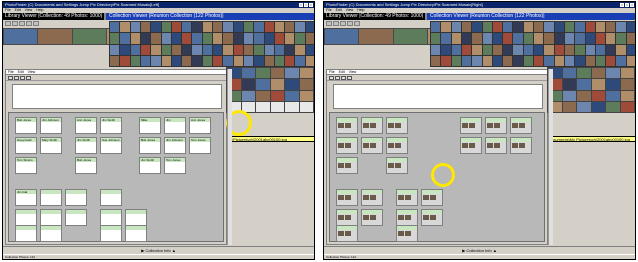 This screenshot has height=262, width=638. What do you see at coordinates (26, 165) in the screenshot?
I see `person-card: Tom Simms` at bounding box center [26, 165].